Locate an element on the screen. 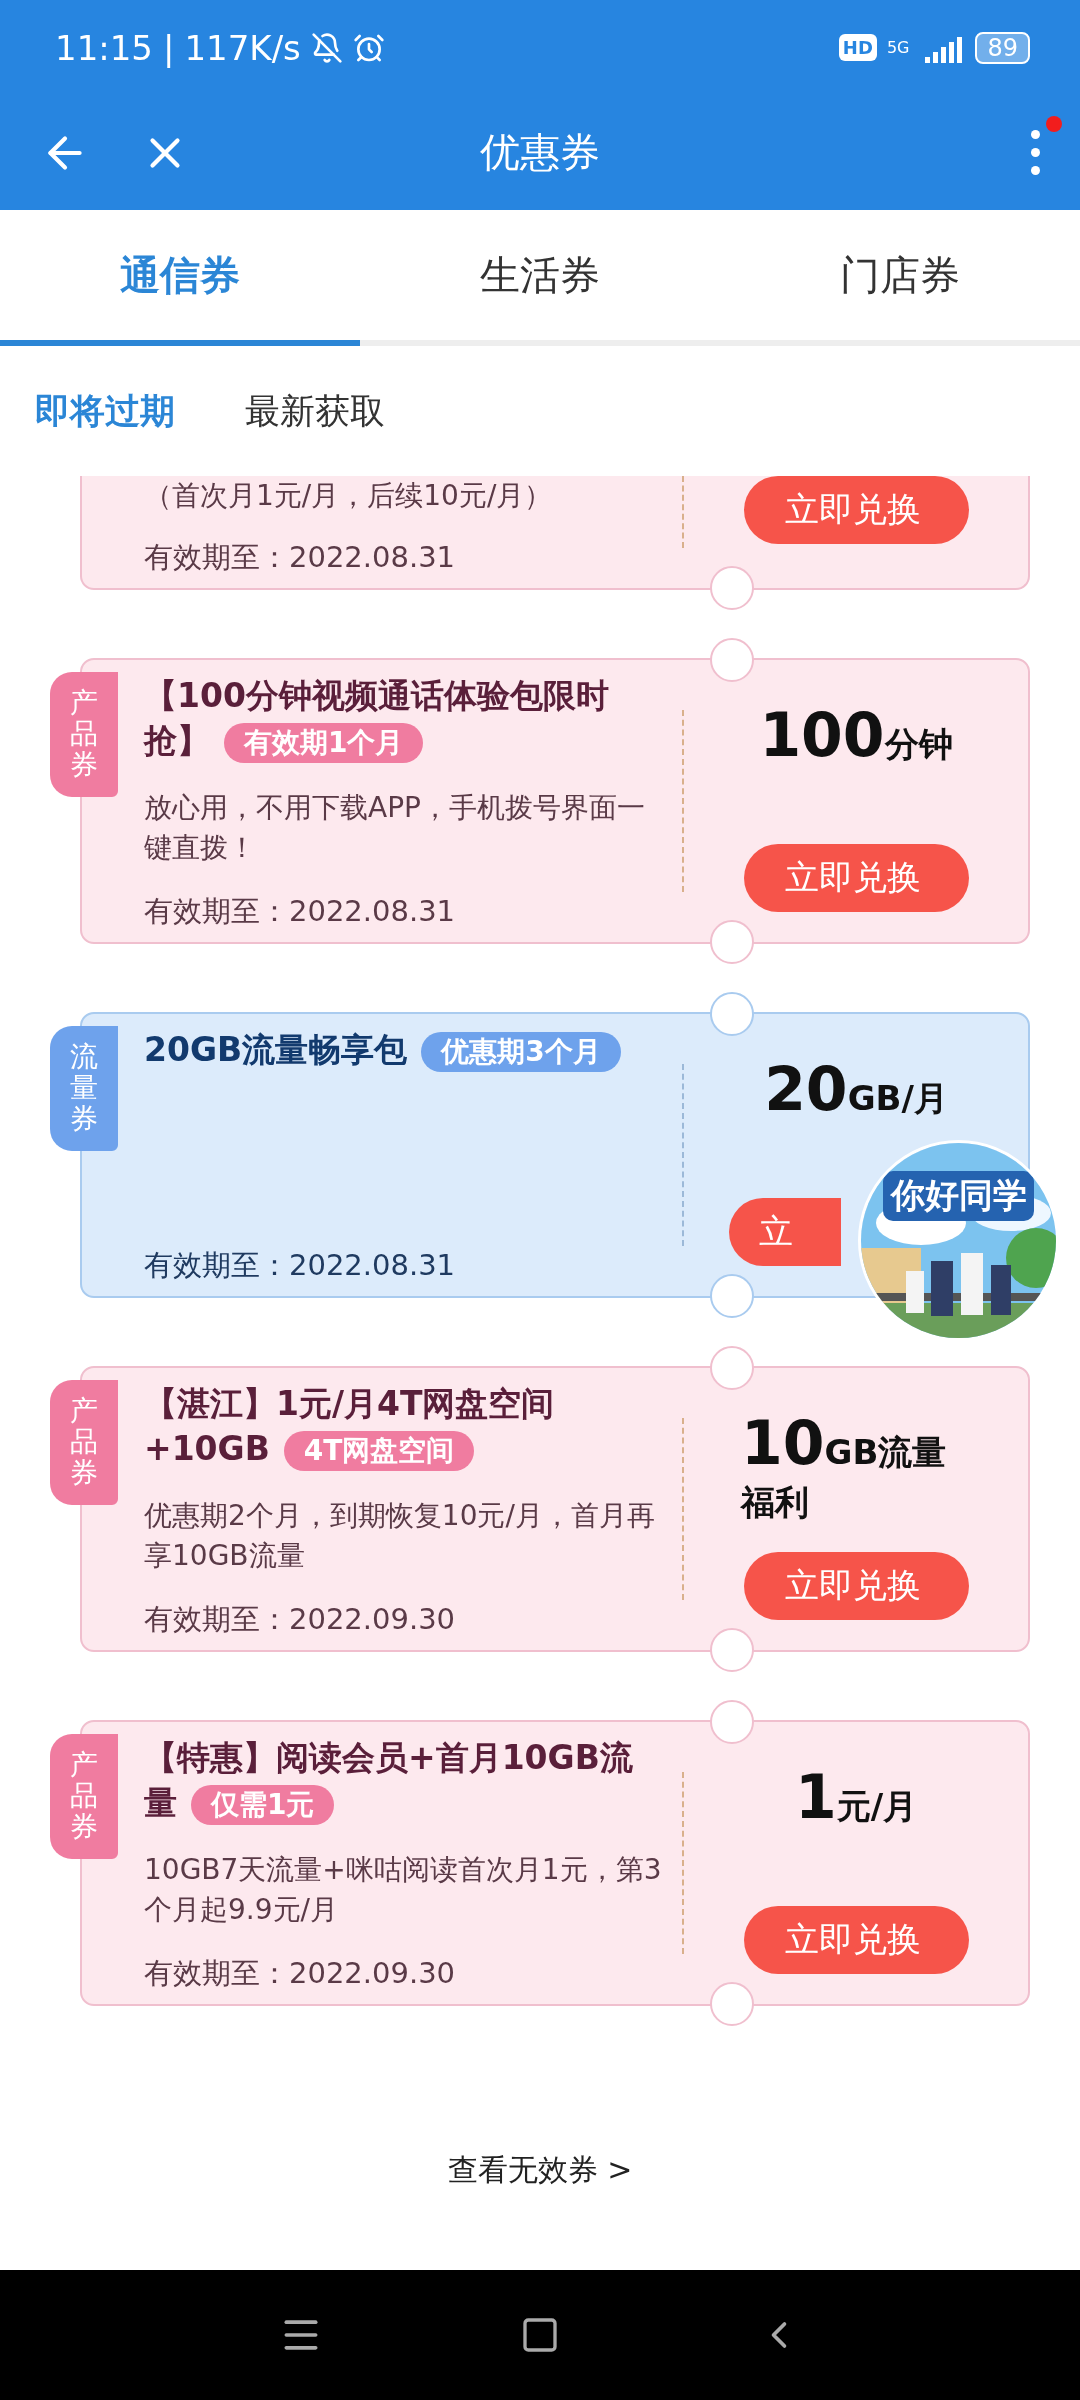 The image size is (1080, 2400). coupon-value: 100分钟 is located at coordinates (856, 735).